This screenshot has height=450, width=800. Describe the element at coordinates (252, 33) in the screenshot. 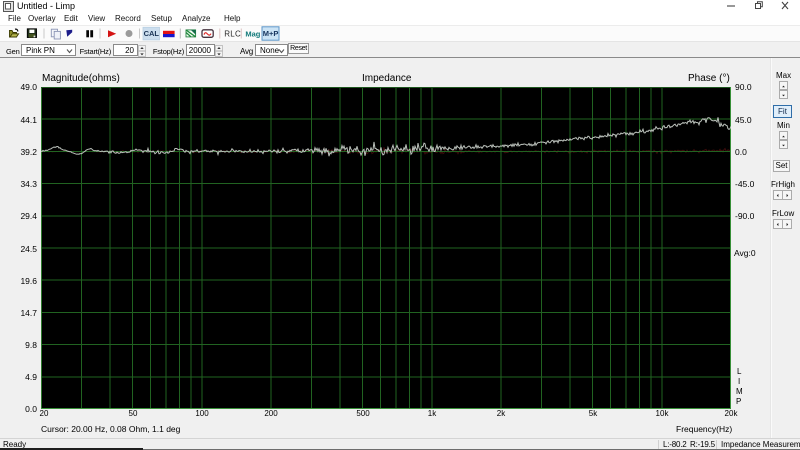

I see `svg-text: Mag` at that location.